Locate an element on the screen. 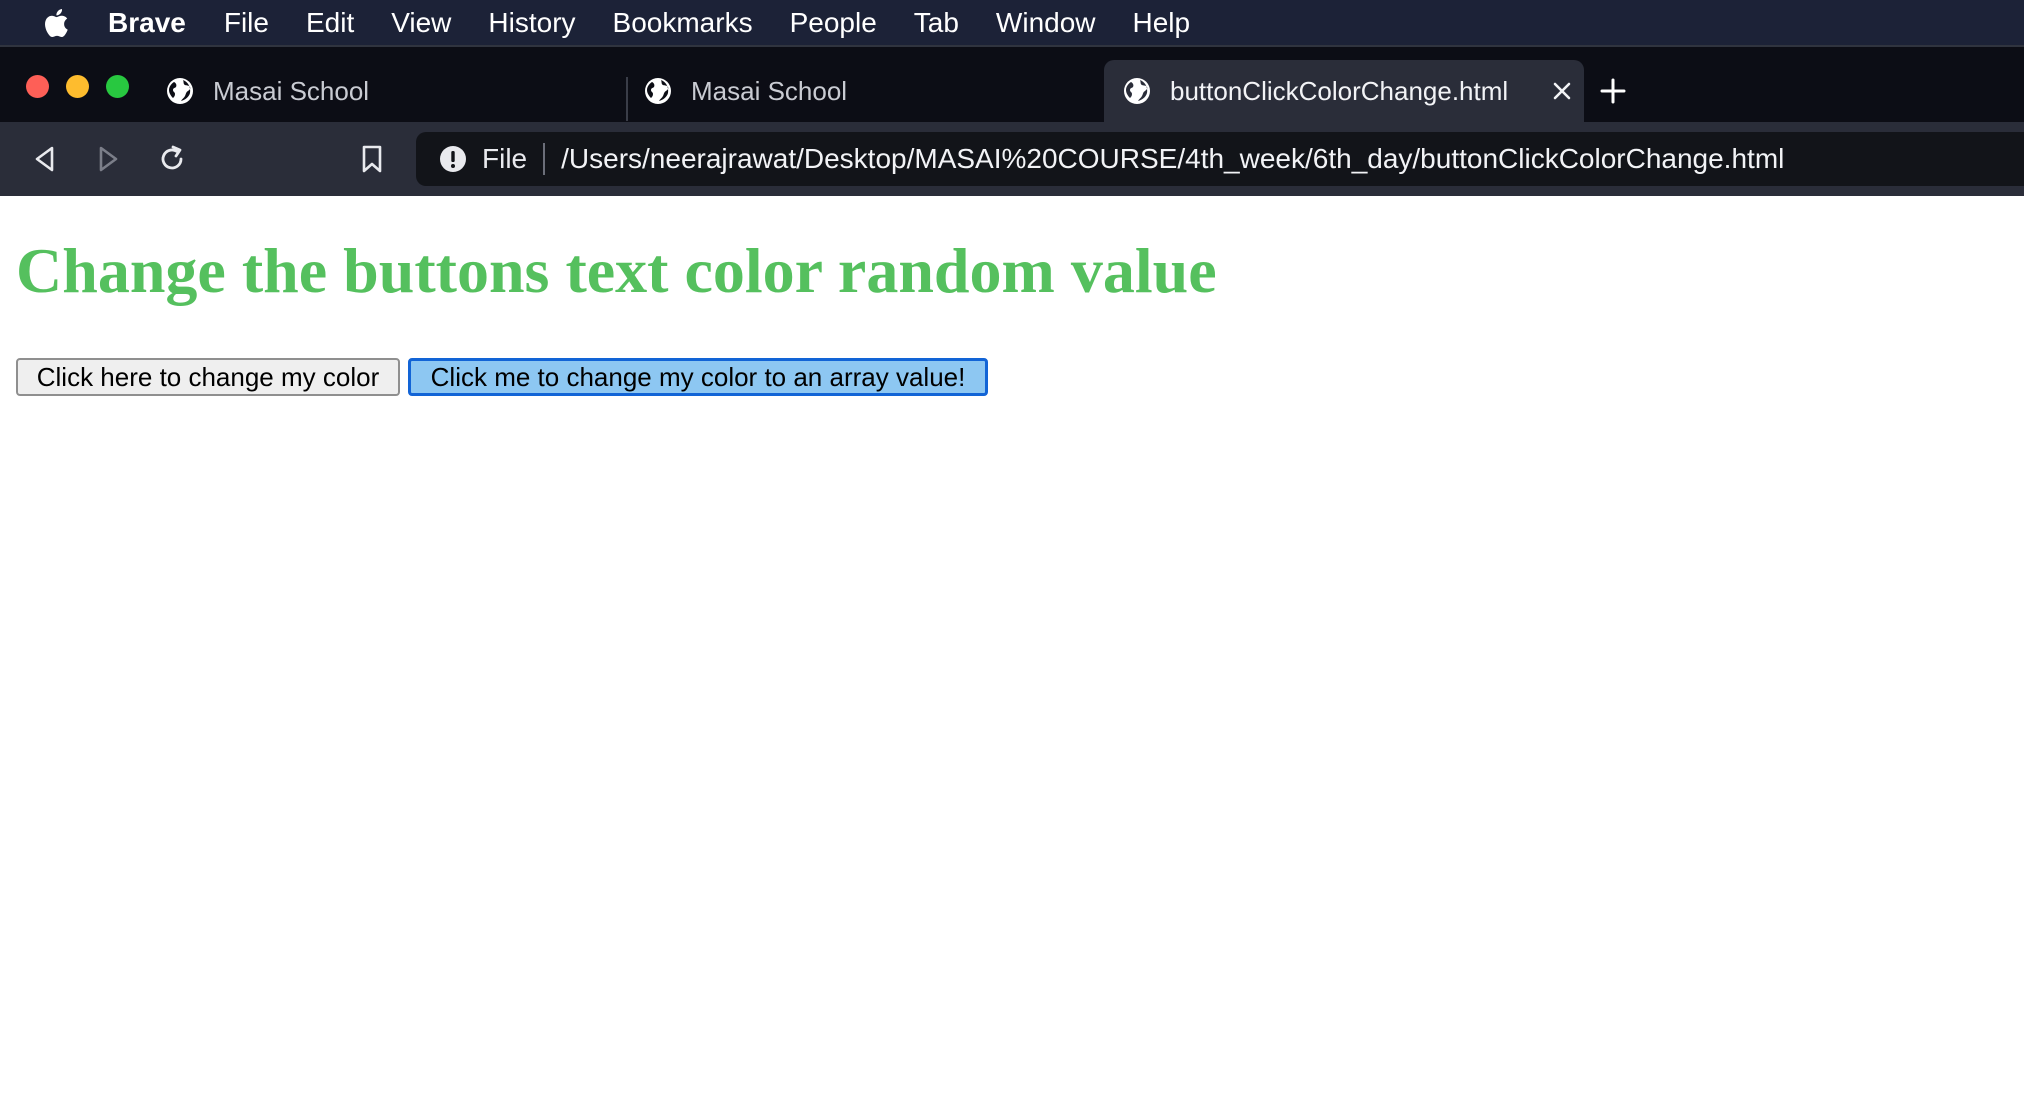  menu-help: Help is located at coordinates (1162, 23).